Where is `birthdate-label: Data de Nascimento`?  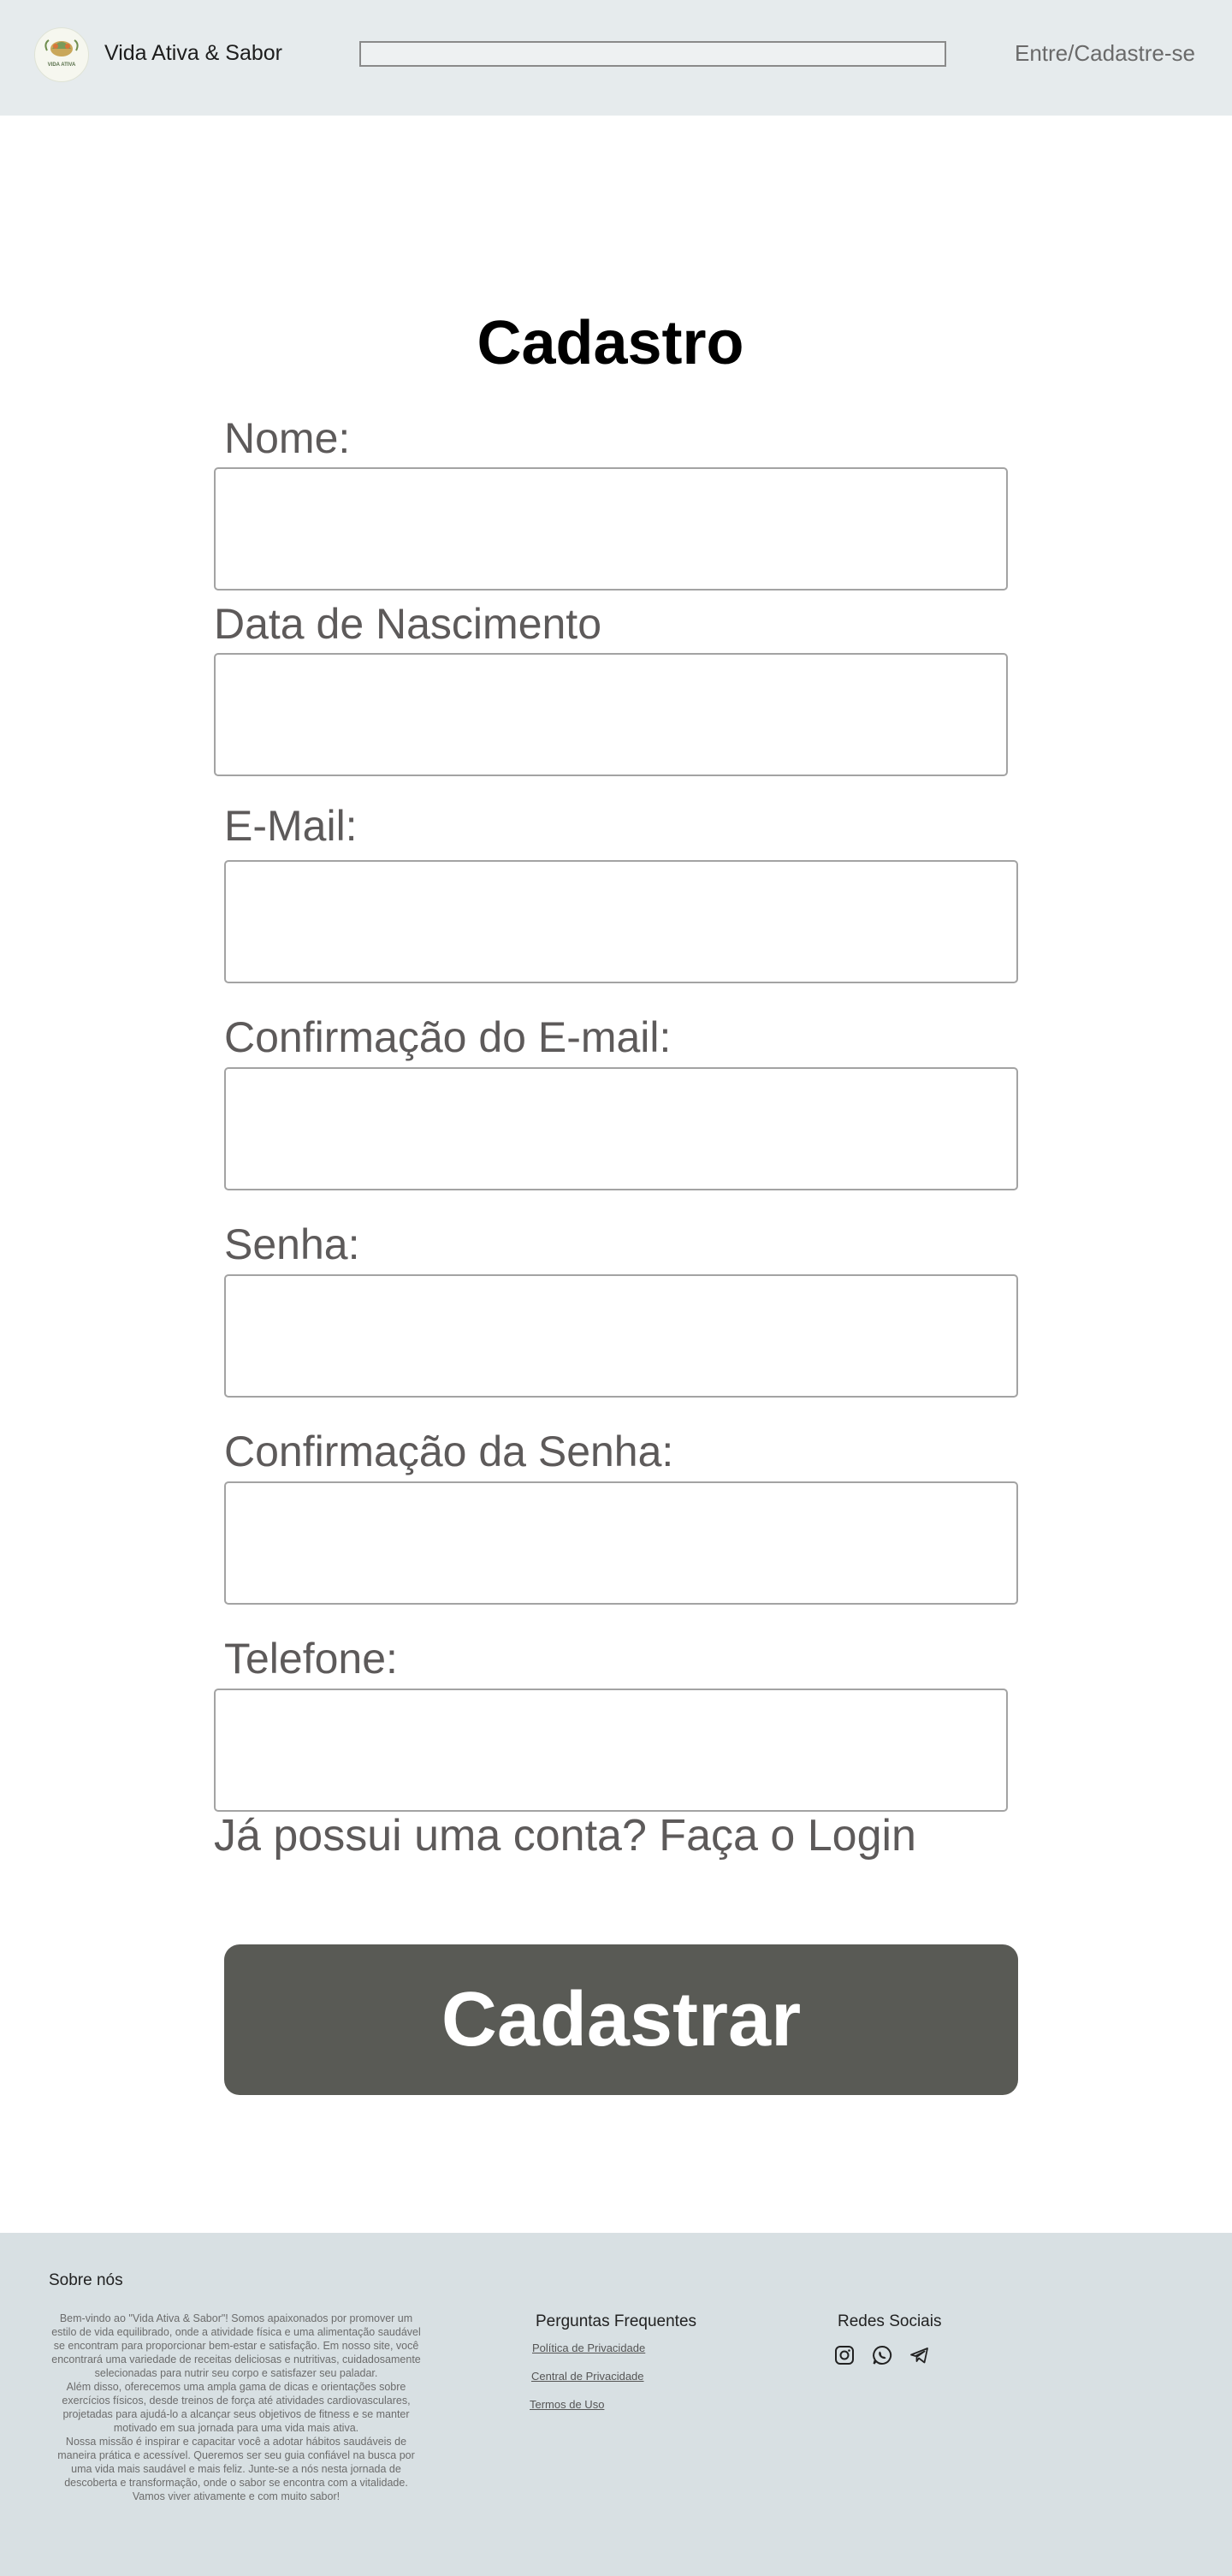
birthdate-label: Data de Nascimento is located at coordinates (408, 624).